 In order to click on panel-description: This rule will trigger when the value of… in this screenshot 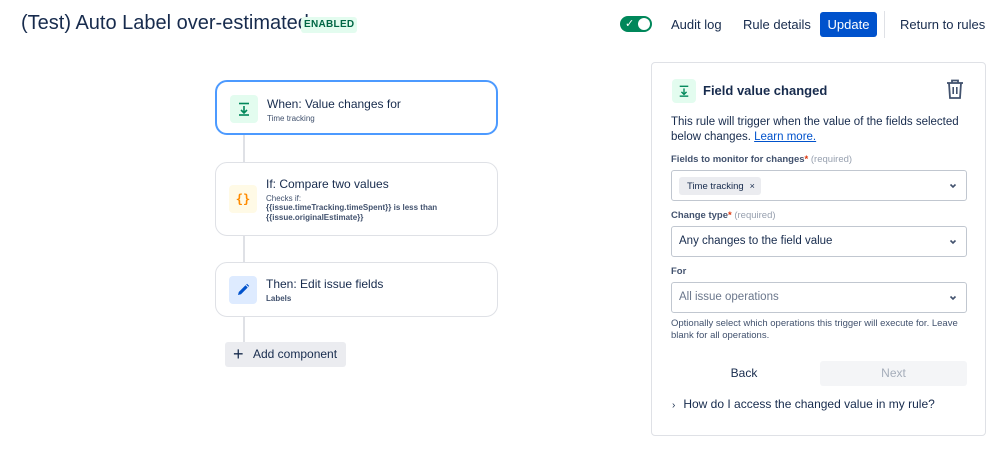, I will do `click(815, 129)`.